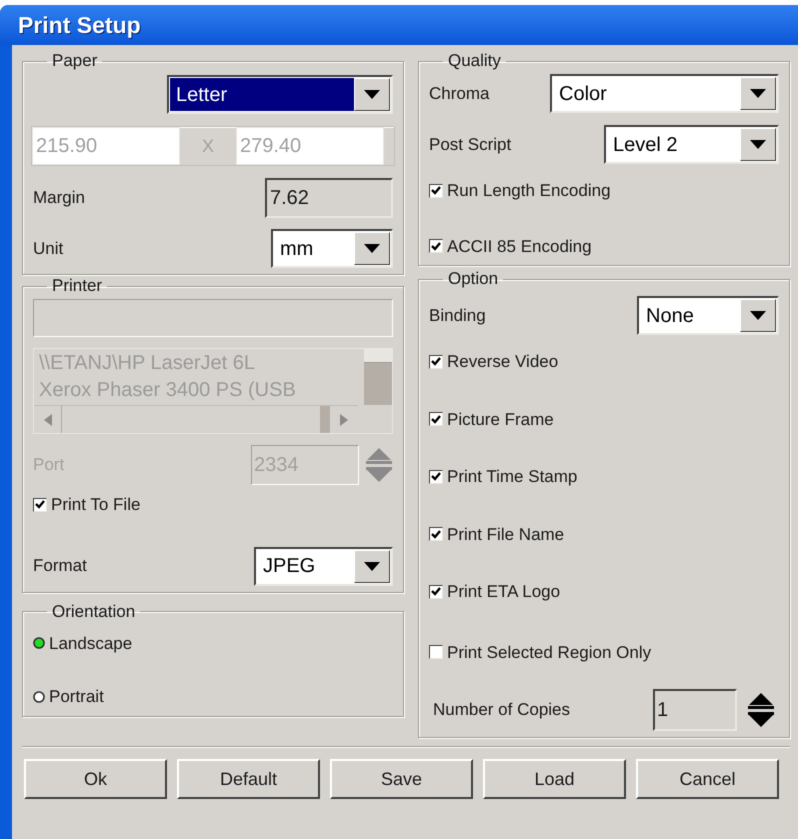 This screenshot has height=839, width=798. Describe the element at coordinates (48, 249) in the screenshot. I see `field-label: Unit` at that location.